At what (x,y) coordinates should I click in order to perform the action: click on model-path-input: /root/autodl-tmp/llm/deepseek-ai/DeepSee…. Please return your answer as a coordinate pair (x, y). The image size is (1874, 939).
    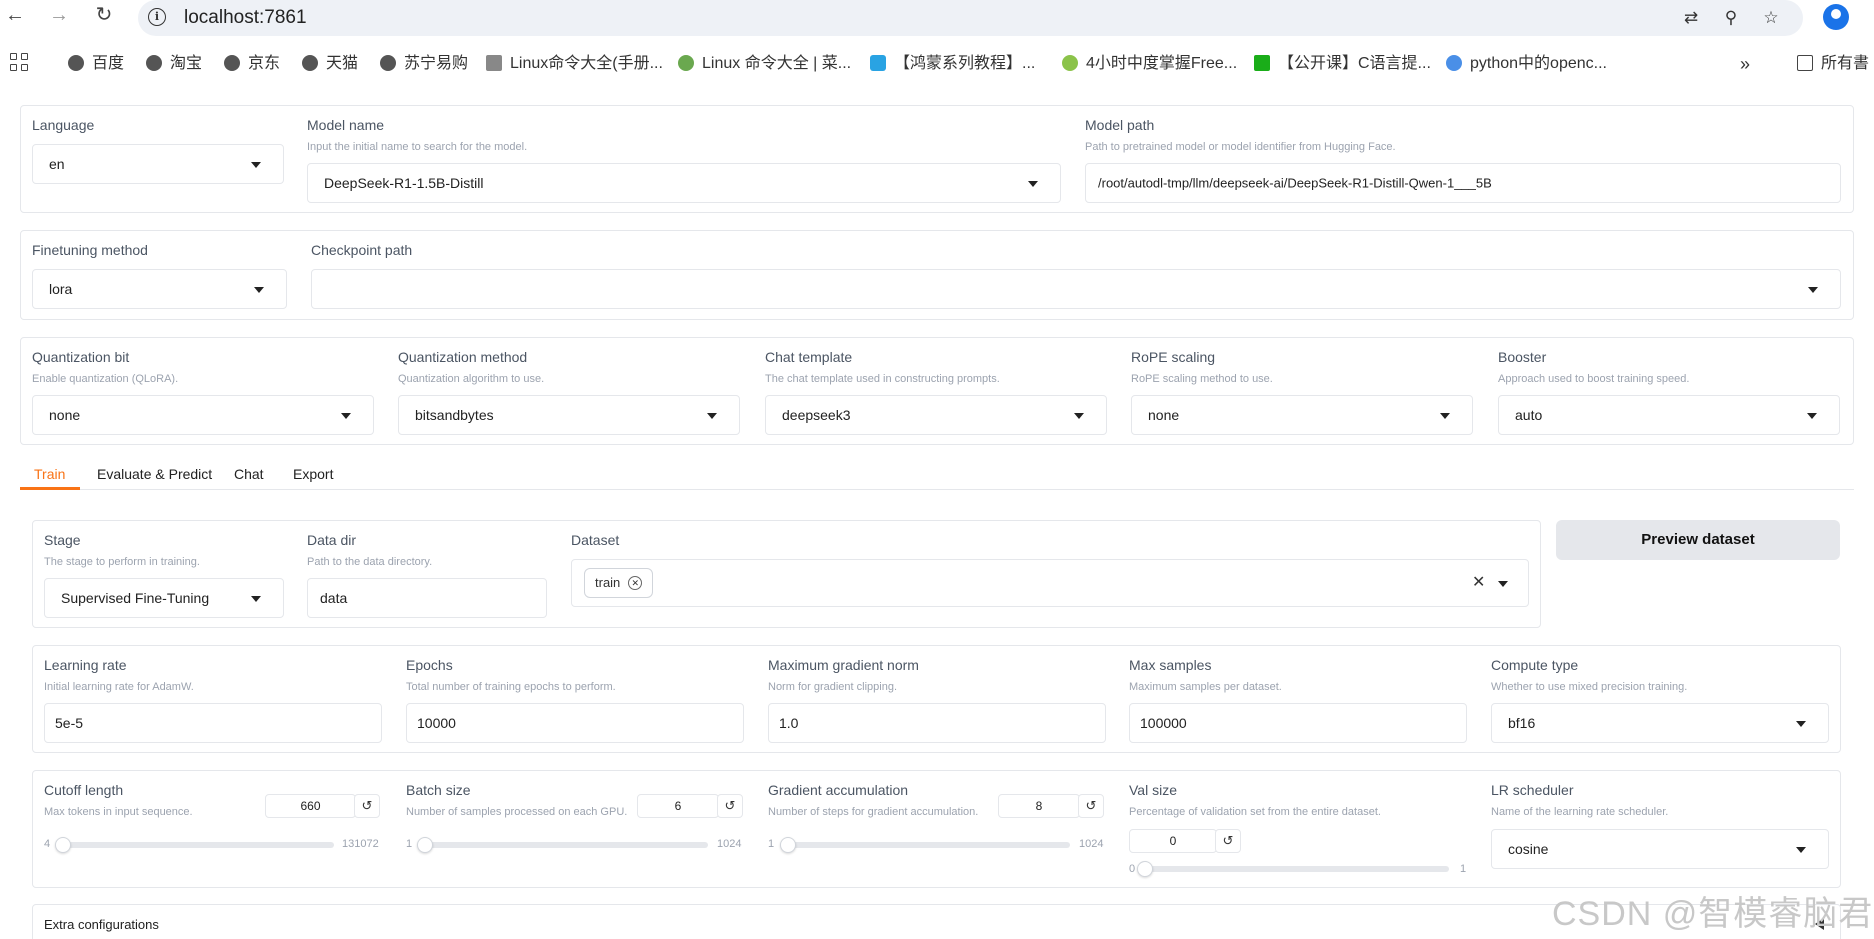
    Looking at the image, I should click on (1463, 183).